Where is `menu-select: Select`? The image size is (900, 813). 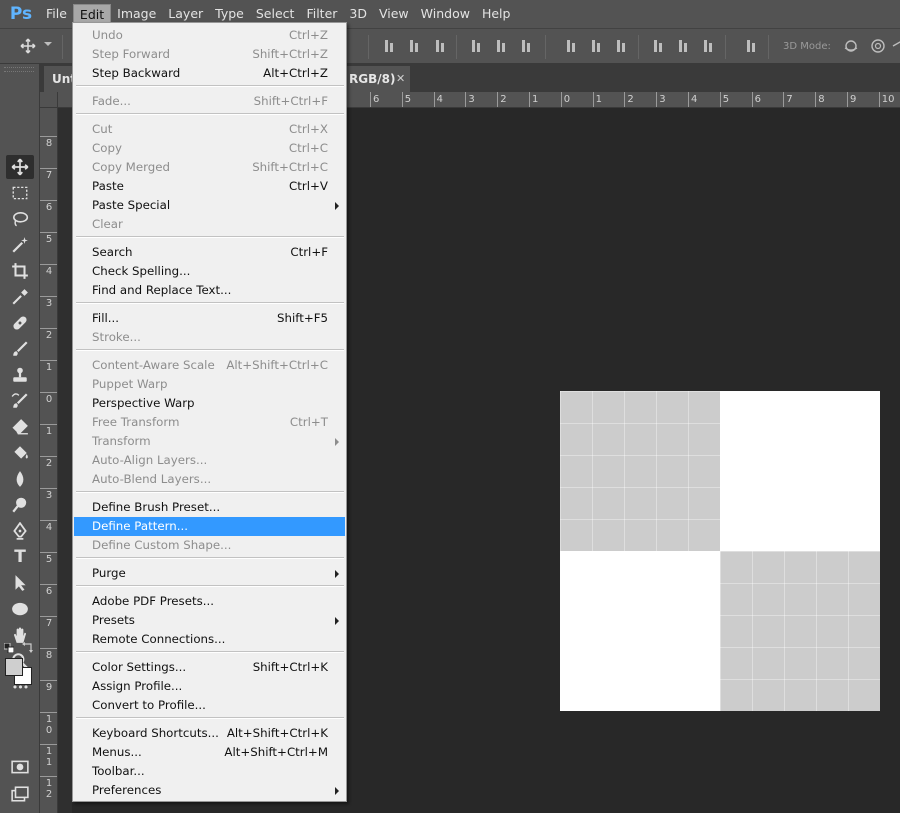
menu-select: Select is located at coordinates (275, 14).